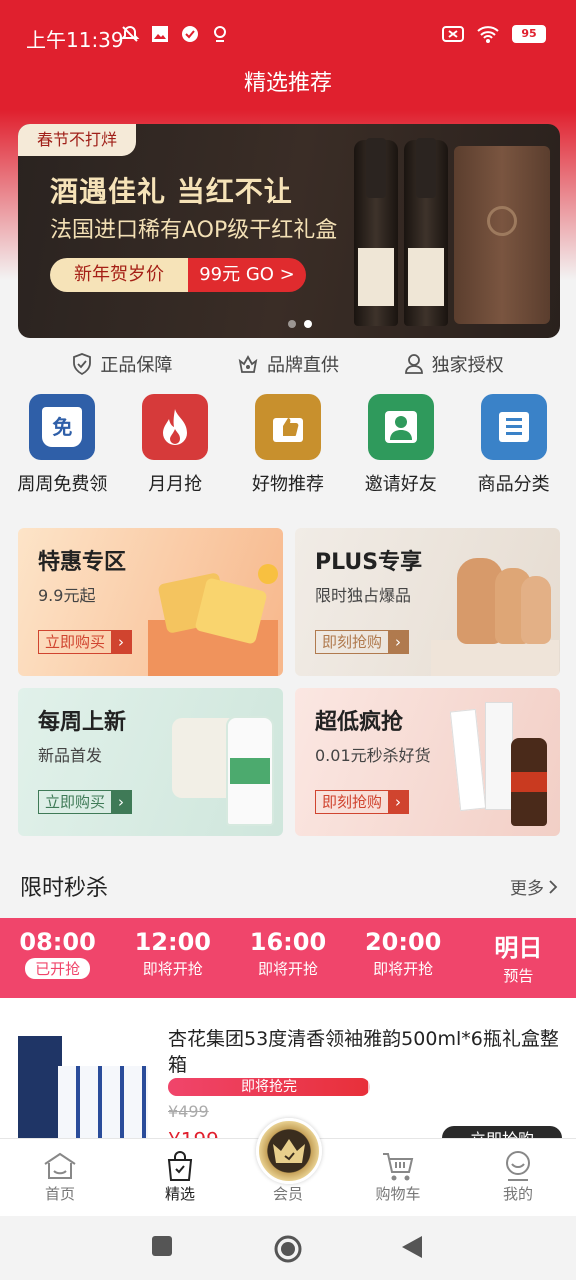 The image size is (576, 1280). What do you see at coordinates (268, 574) in the screenshot?
I see `coin-image` at bounding box center [268, 574].